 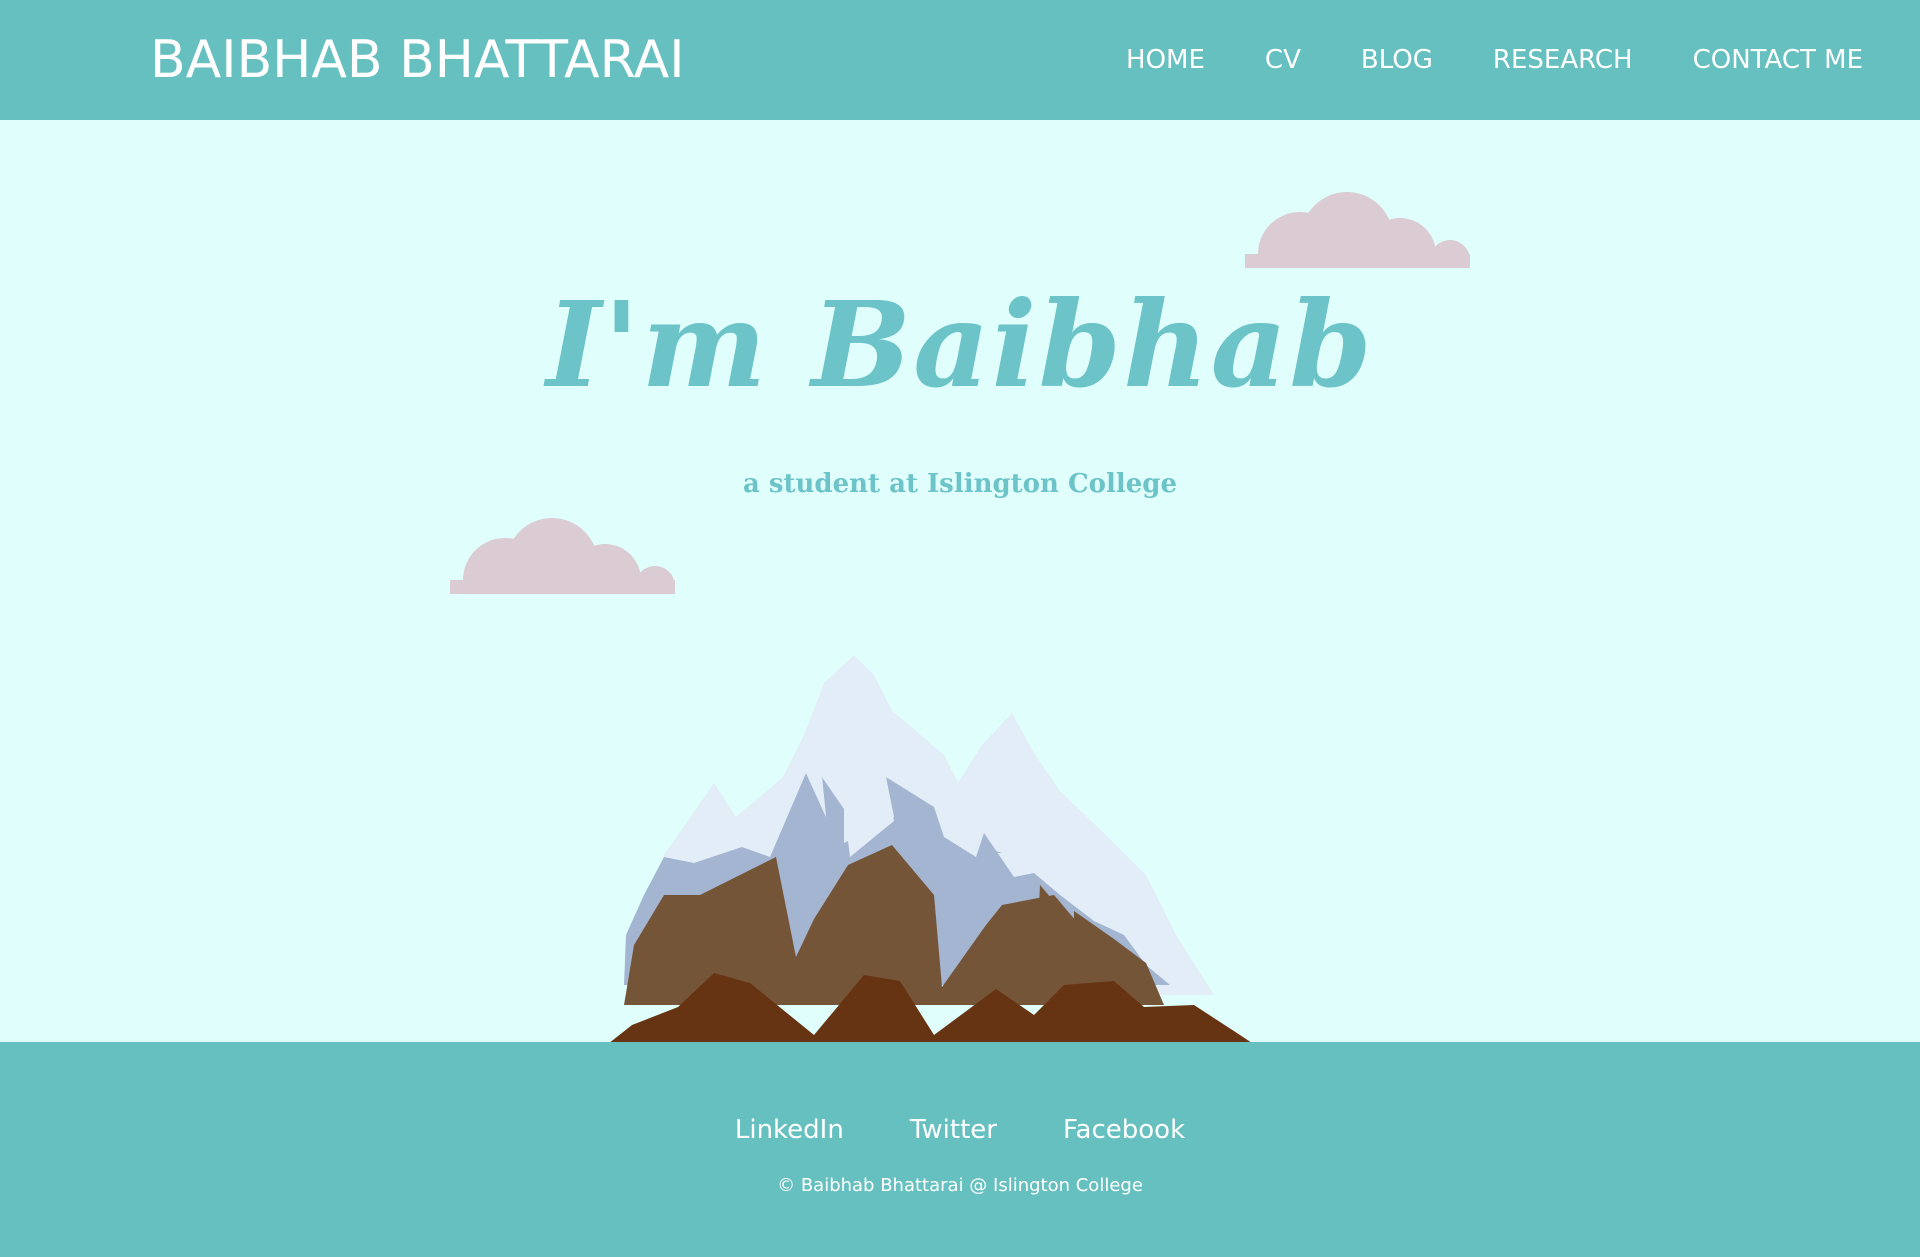 What do you see at coordinates (960, 1185) in the screenshot?
I see `copyright-text: © Baibhab Bhattarai @ Islington College` at bounding box center [960, 1185].